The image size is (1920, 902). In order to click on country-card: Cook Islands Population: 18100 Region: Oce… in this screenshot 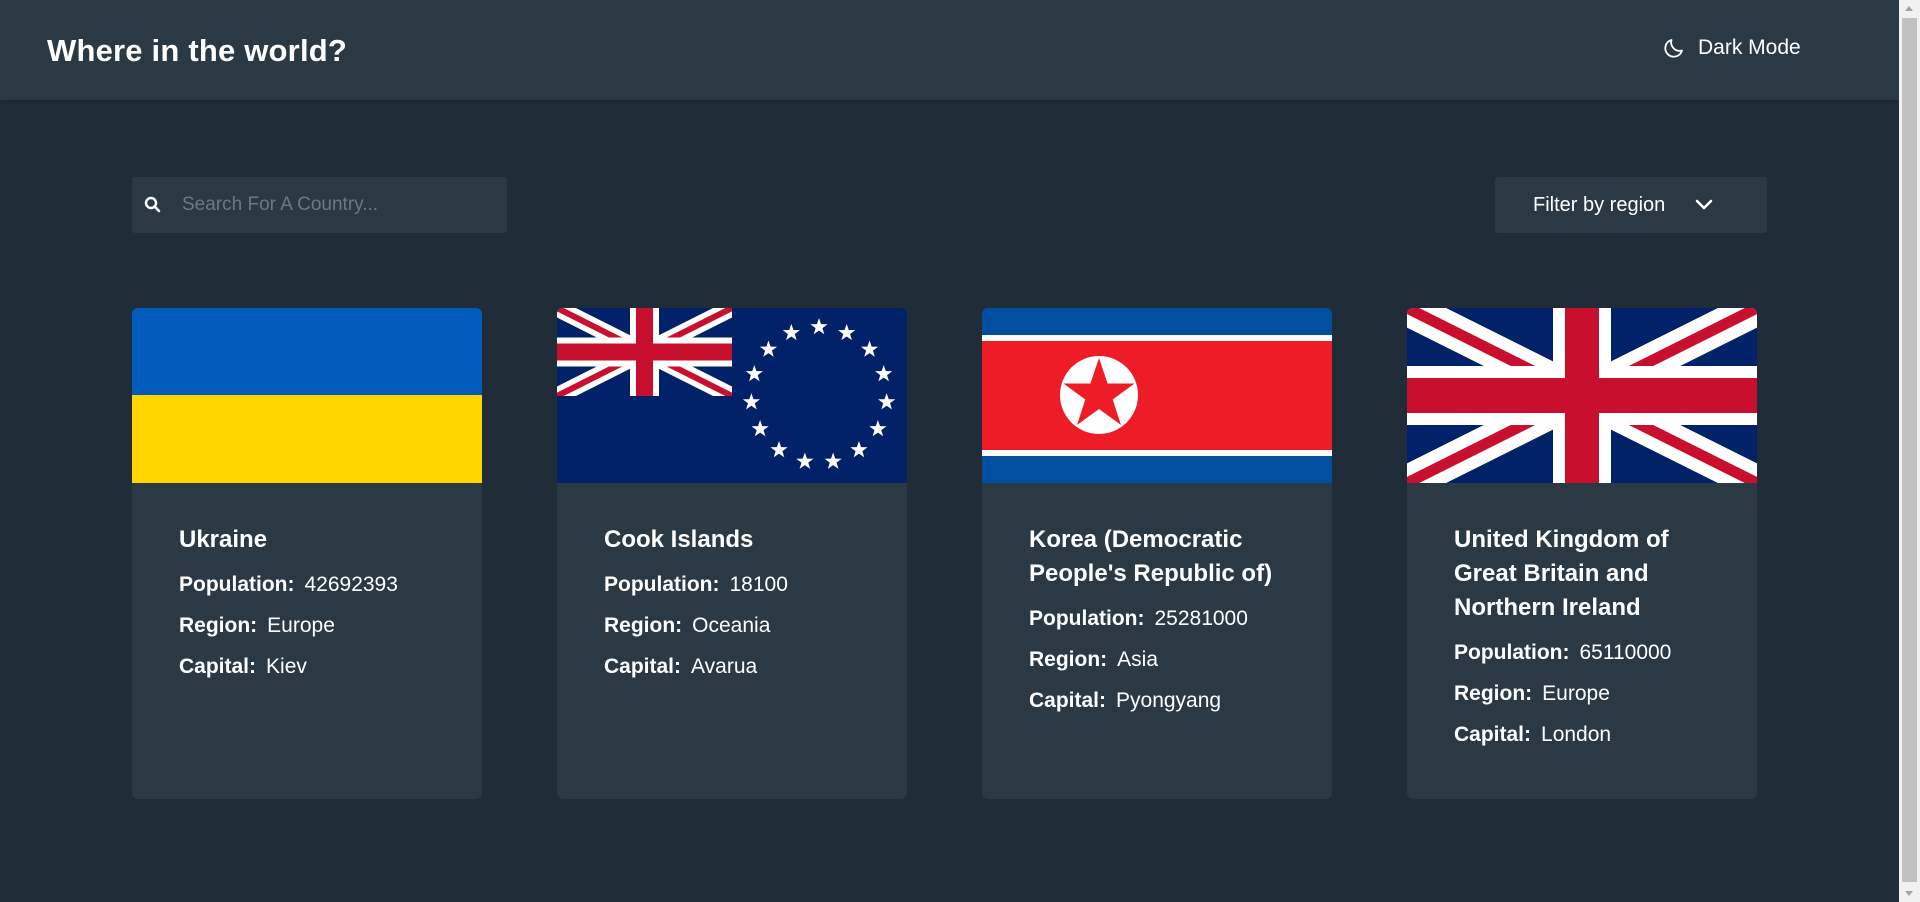, I will do `click(732, 553)`.